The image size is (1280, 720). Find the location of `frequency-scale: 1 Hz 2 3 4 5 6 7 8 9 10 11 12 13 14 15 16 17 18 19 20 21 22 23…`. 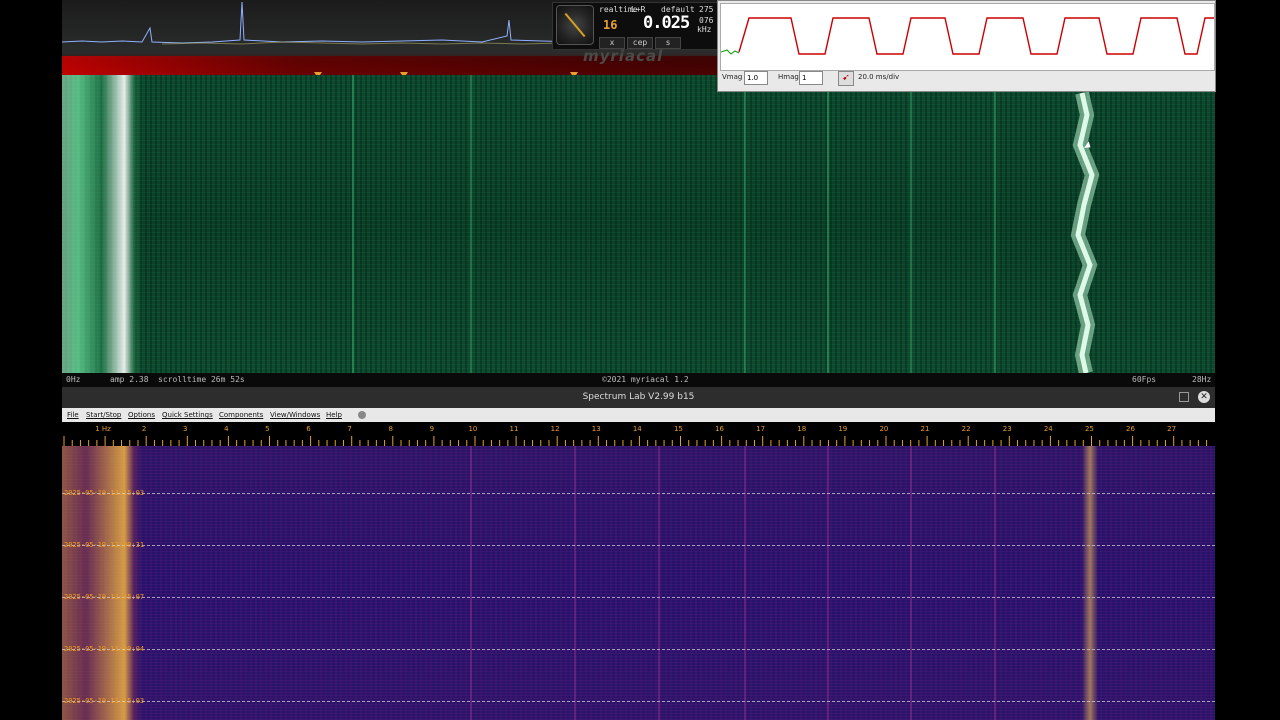

frequency-scale: 1 Hz 2 3 4 5 6 7 8 9 10 11 12 13 14 15 16 17 18 19 20 21 22 23… is located at coordinates (638, 434).